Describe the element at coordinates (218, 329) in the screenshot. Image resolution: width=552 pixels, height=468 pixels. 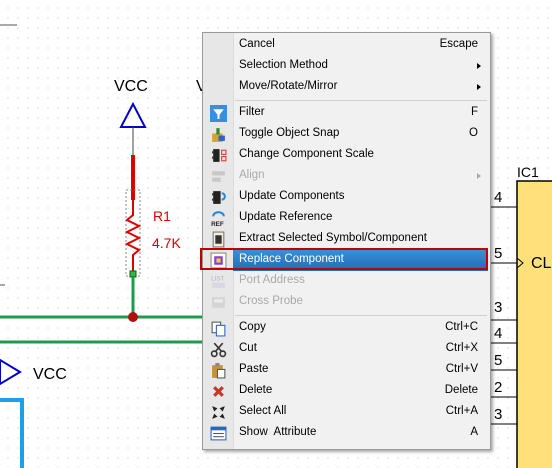
I see `copy-icon` at that location.